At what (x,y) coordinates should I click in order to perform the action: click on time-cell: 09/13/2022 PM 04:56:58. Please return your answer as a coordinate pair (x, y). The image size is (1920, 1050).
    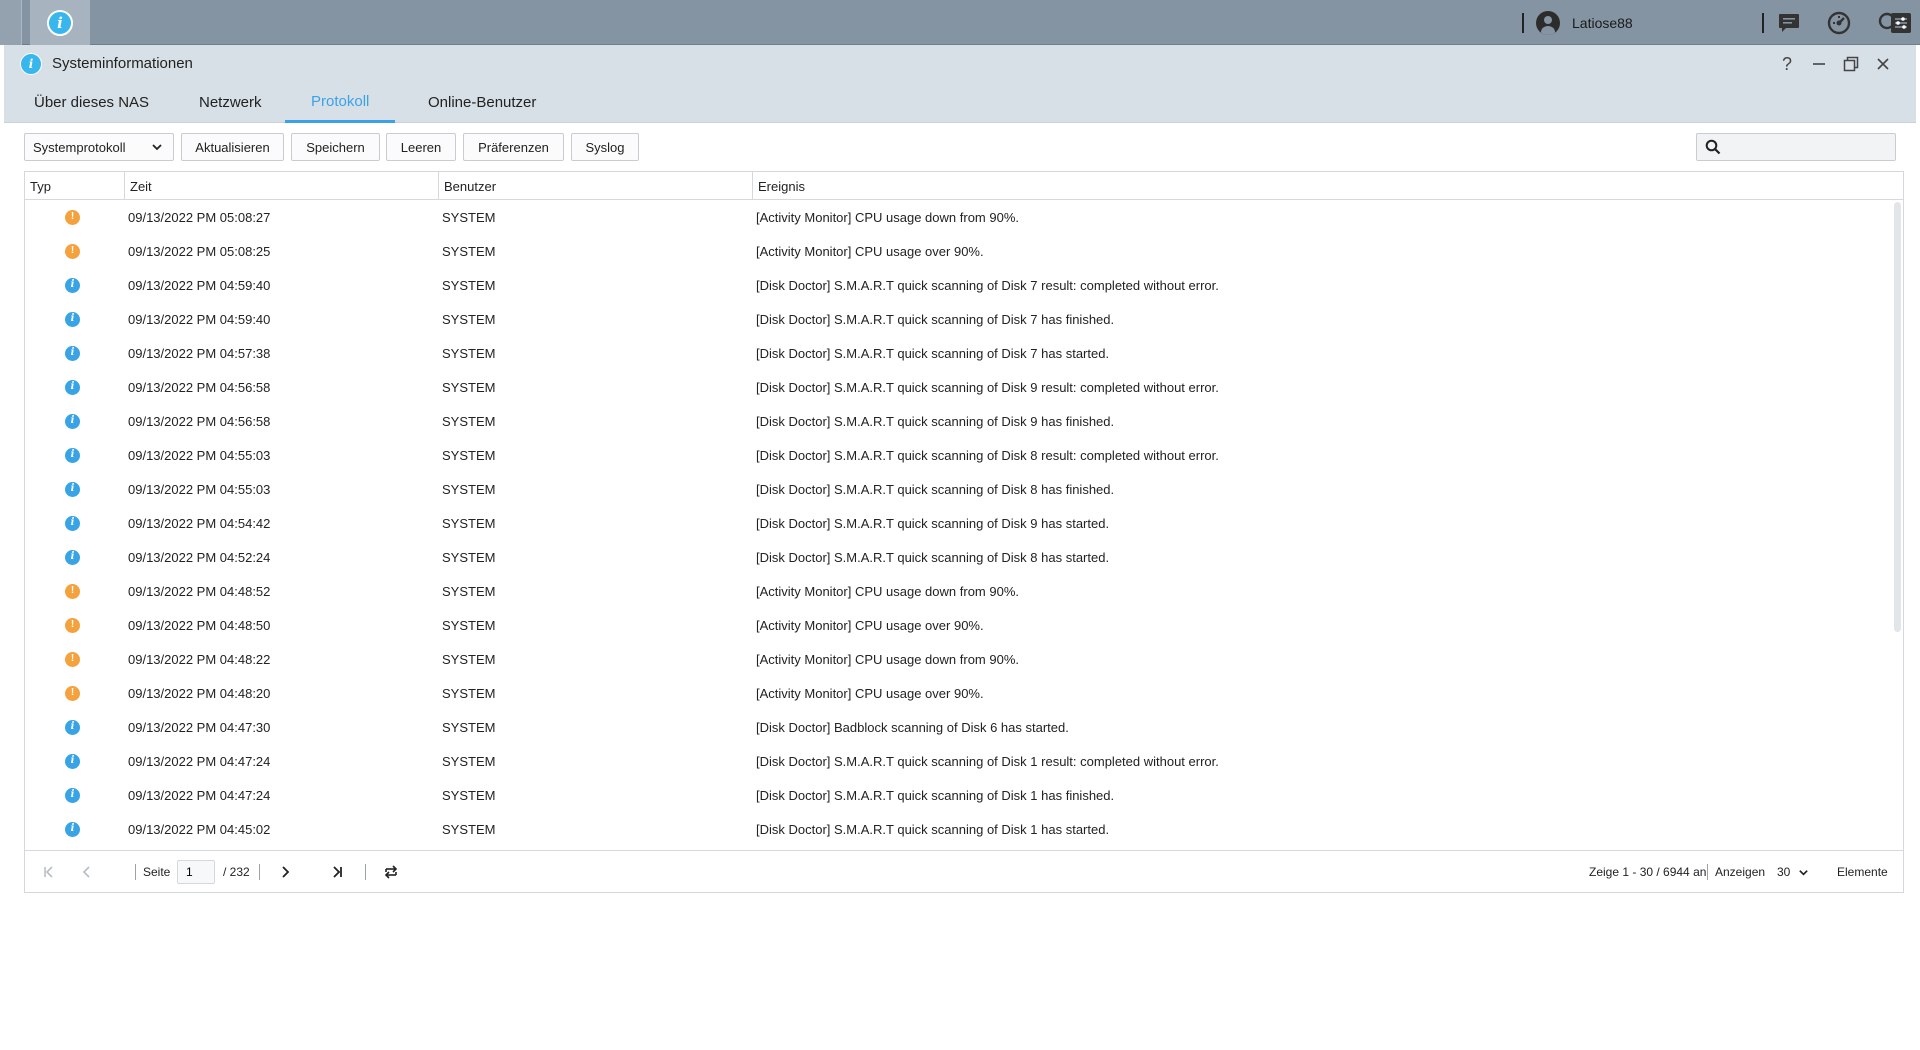
    Looking at the image, I should click on (199, 421).